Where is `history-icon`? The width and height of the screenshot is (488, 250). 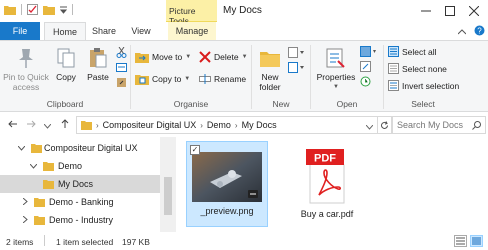 history-icon is located at coordinates (366, 81).